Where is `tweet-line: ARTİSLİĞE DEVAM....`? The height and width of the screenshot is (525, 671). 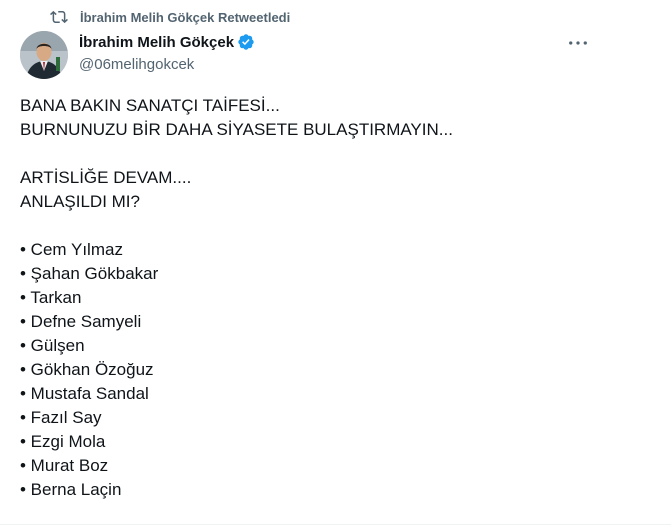 tweet-line: ARTİSLİĞE DEVAM.... is located at coordinates (106, 177).